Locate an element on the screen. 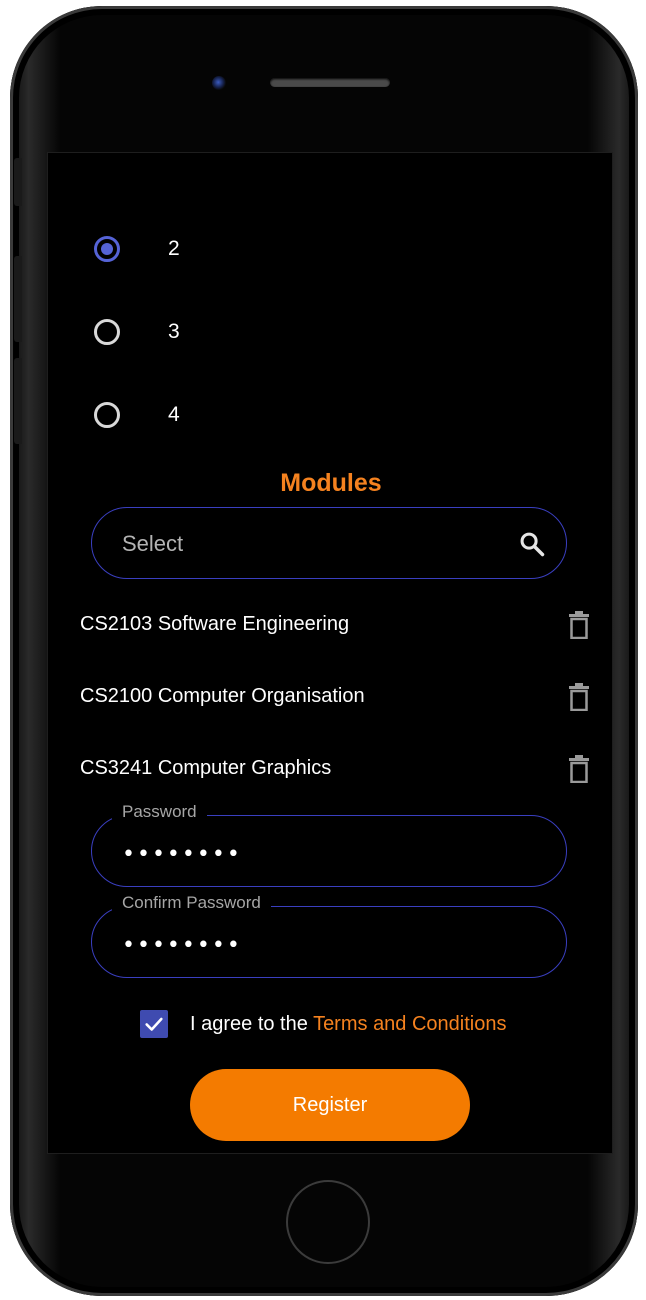  checkmark-icon is located at coordinates (154, 1024).